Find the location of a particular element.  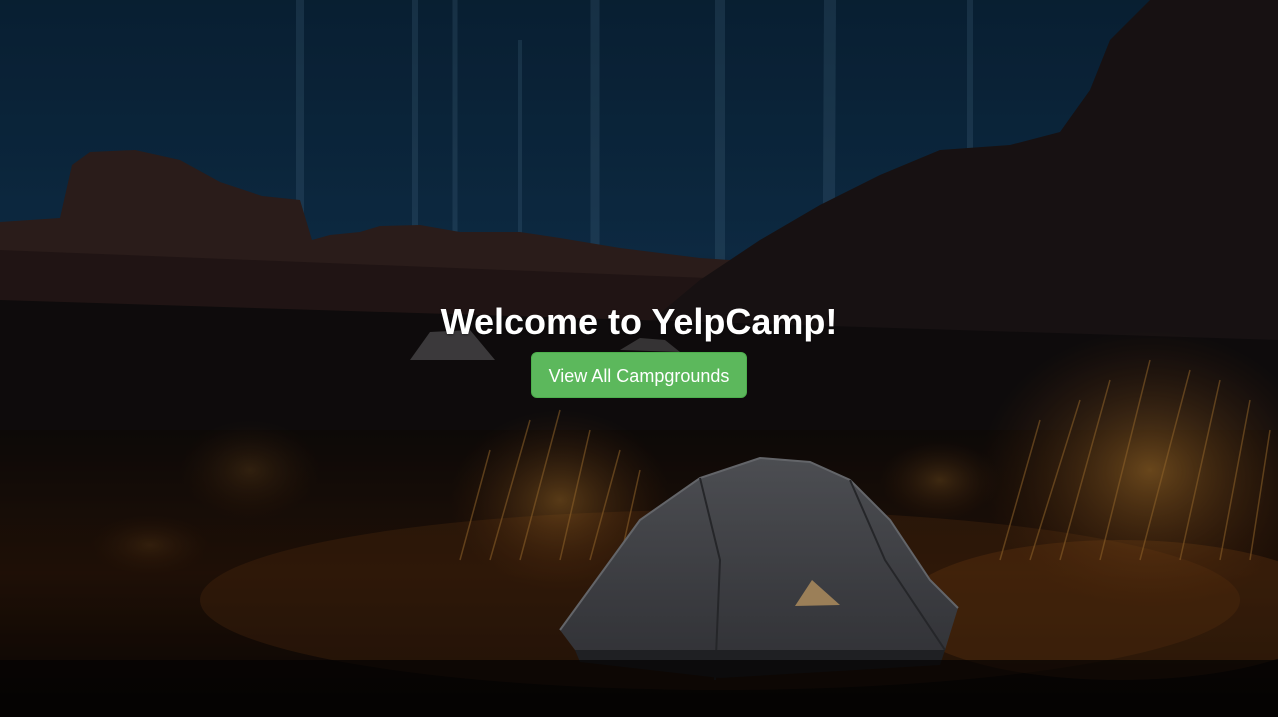

page-title: Welcome to YelpCamp! is located at coordinates (639, 321).